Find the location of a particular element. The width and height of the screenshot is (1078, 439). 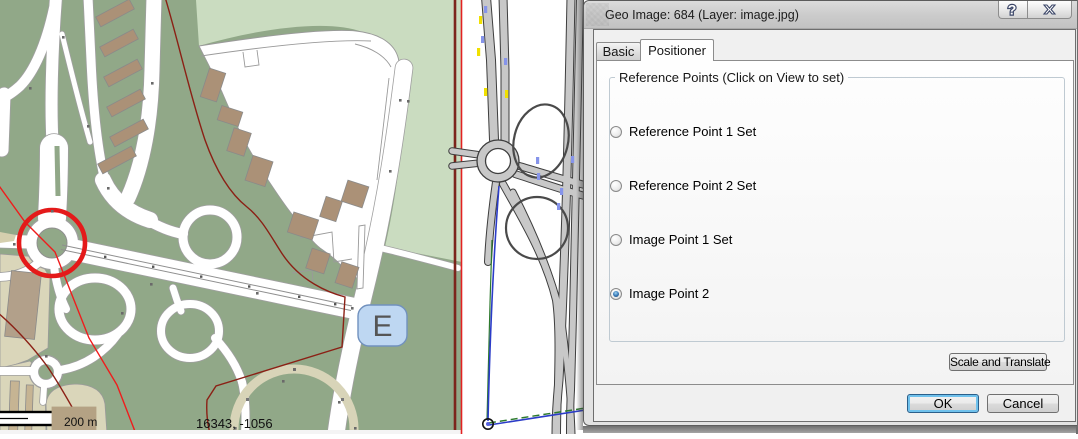

svg-text: E is located at coordinates (382, 326).